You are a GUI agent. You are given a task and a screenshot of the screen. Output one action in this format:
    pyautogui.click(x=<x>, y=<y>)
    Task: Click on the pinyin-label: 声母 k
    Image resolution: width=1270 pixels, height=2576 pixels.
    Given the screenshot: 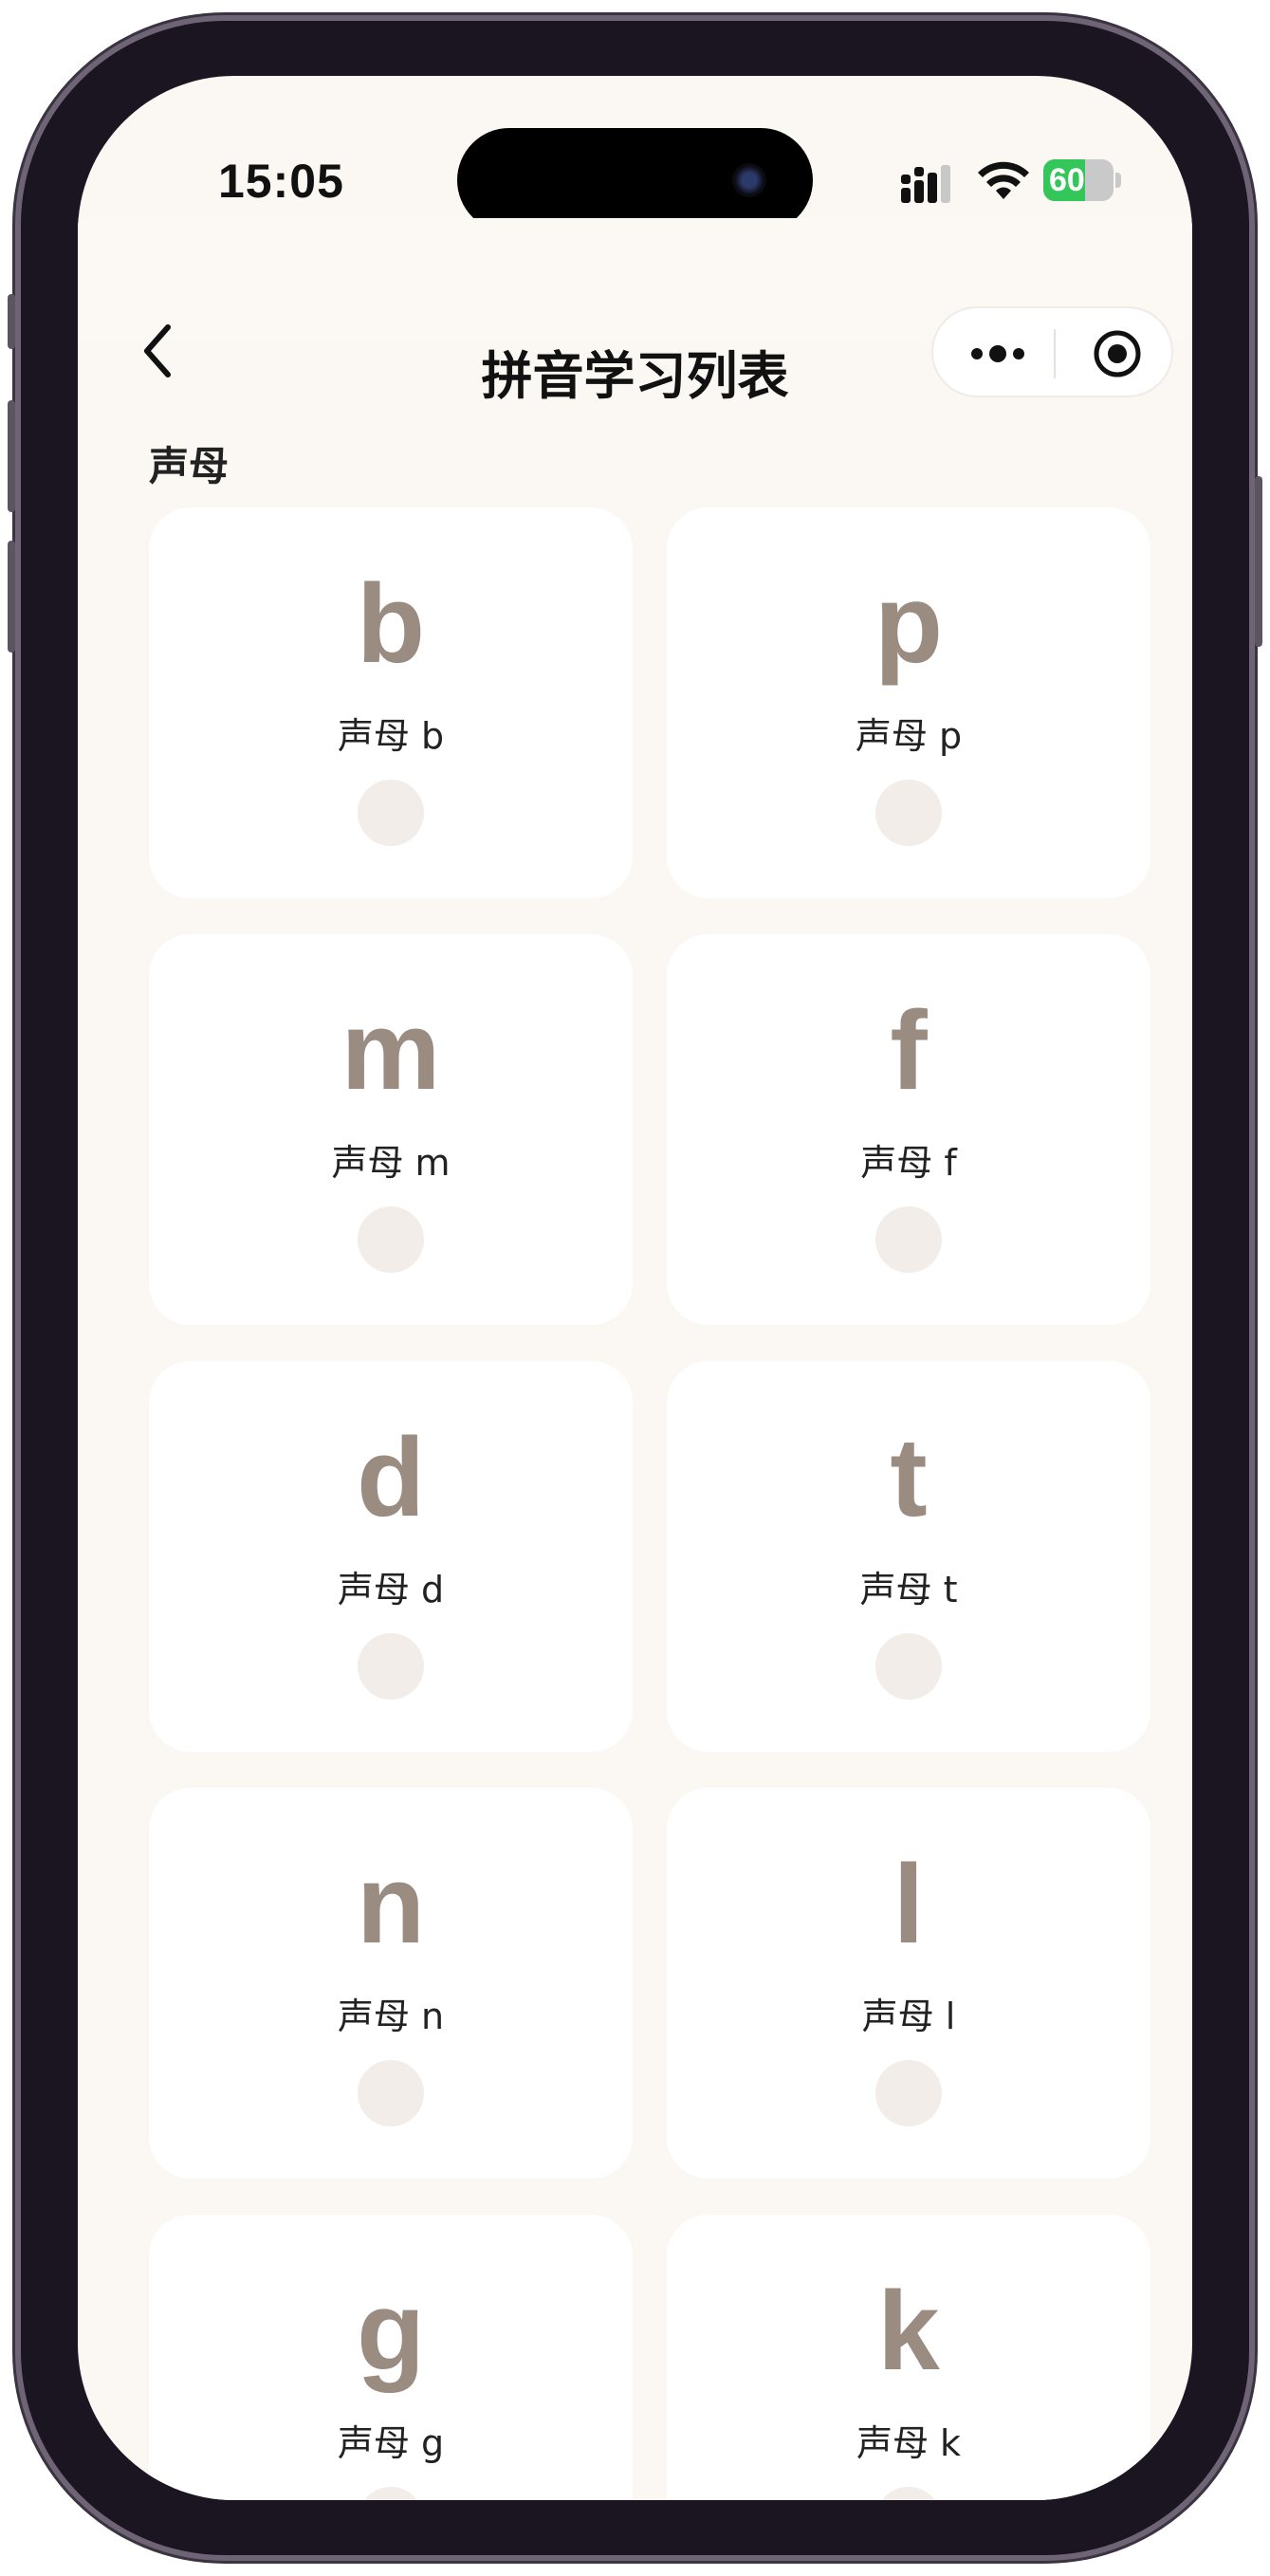 What is the action you would take?
    pyautogui.click(x=909, y=2443)
    